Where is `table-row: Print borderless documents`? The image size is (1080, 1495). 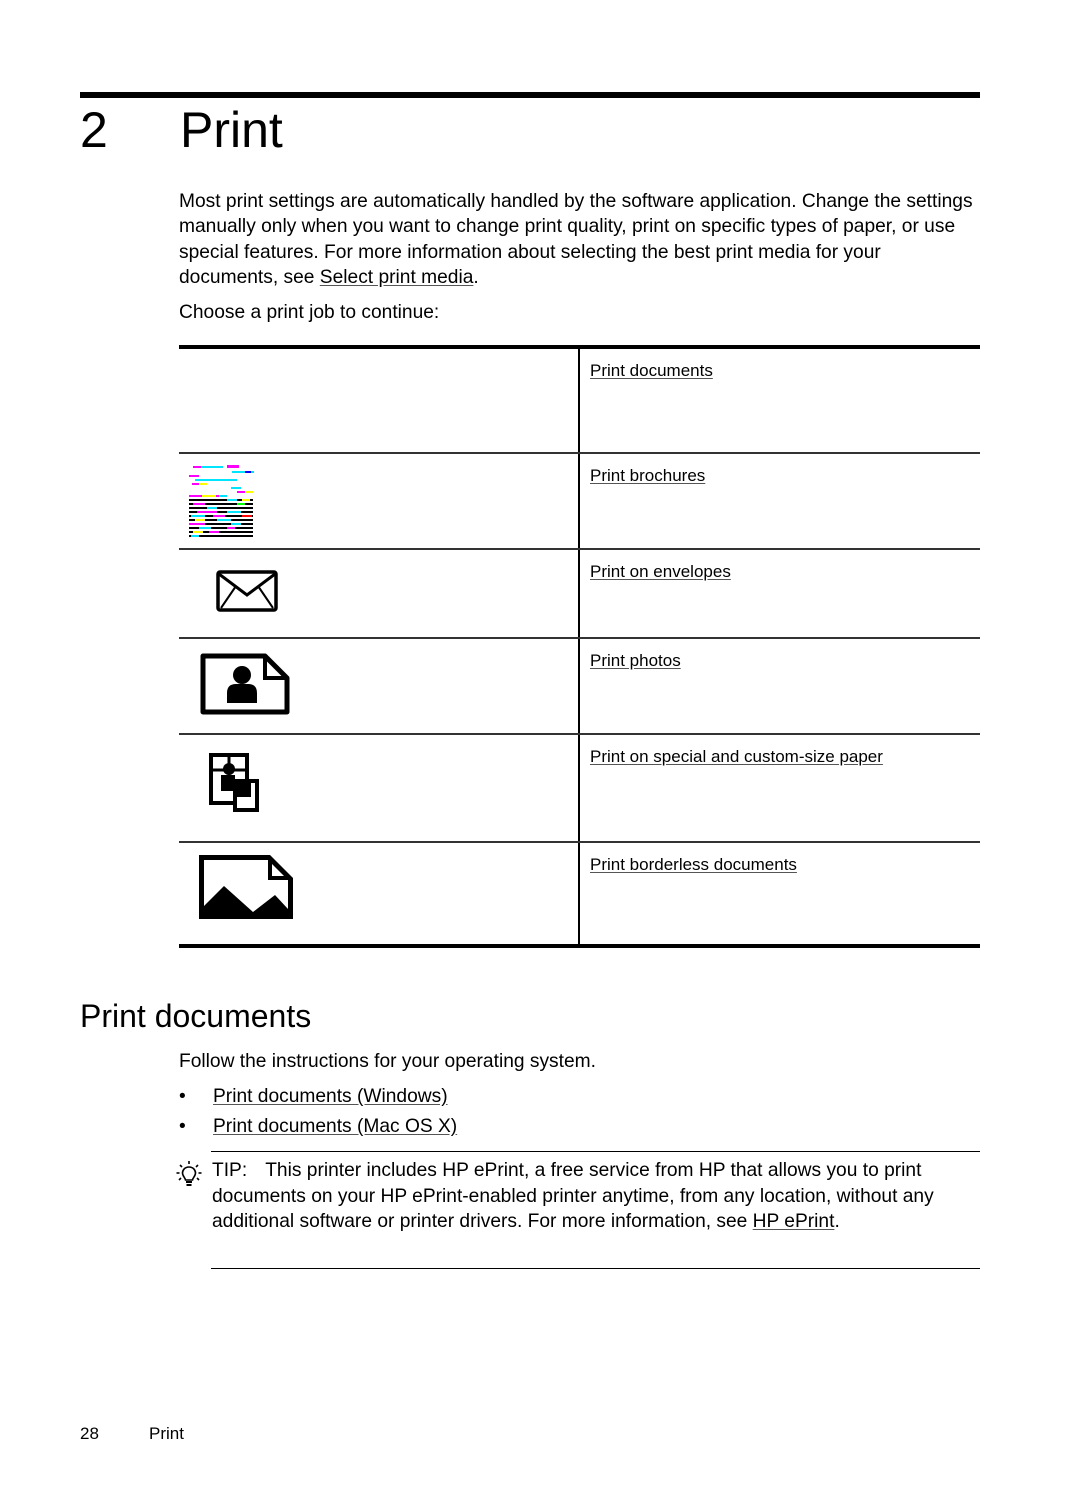
table-row: Print borderless documents is located at coordinates (579, 892).